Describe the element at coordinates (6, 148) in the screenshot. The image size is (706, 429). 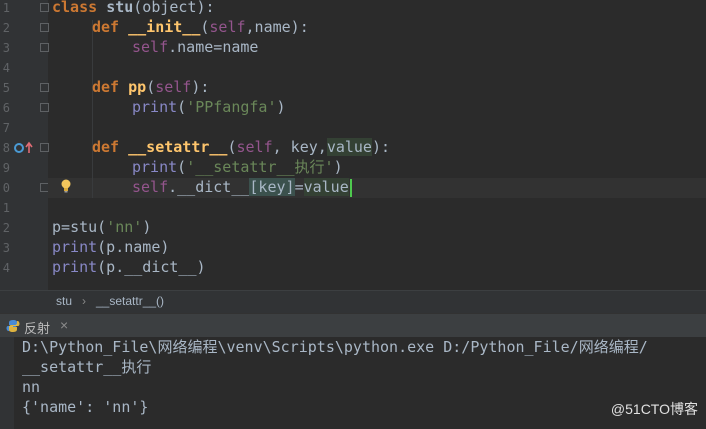
I see `line-number: 8` at that location.